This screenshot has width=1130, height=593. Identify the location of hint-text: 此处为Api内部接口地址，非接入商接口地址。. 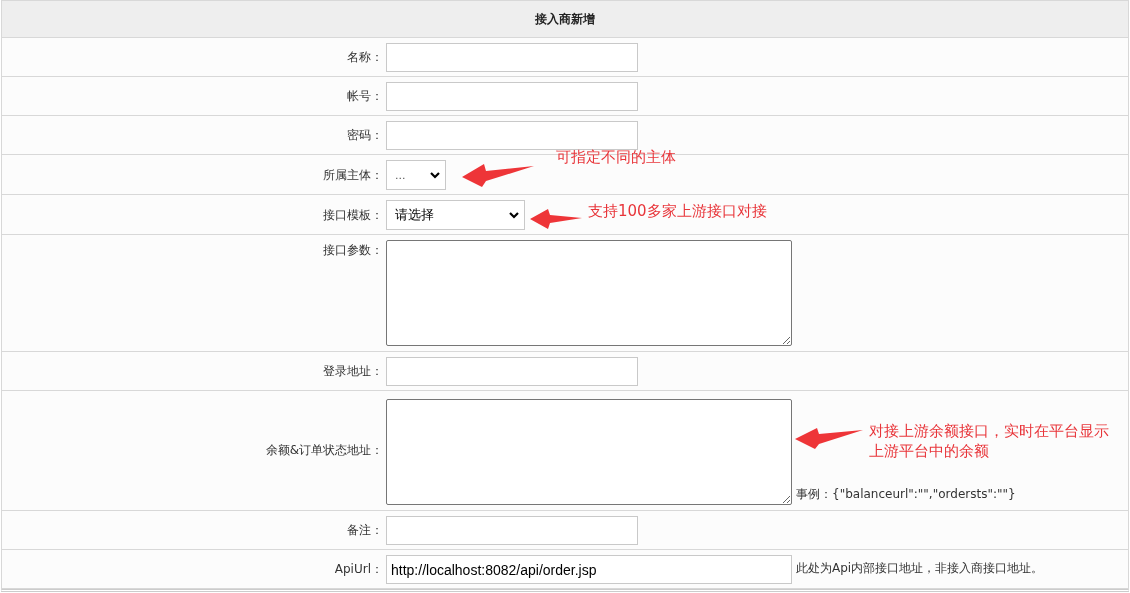
(920, 568).